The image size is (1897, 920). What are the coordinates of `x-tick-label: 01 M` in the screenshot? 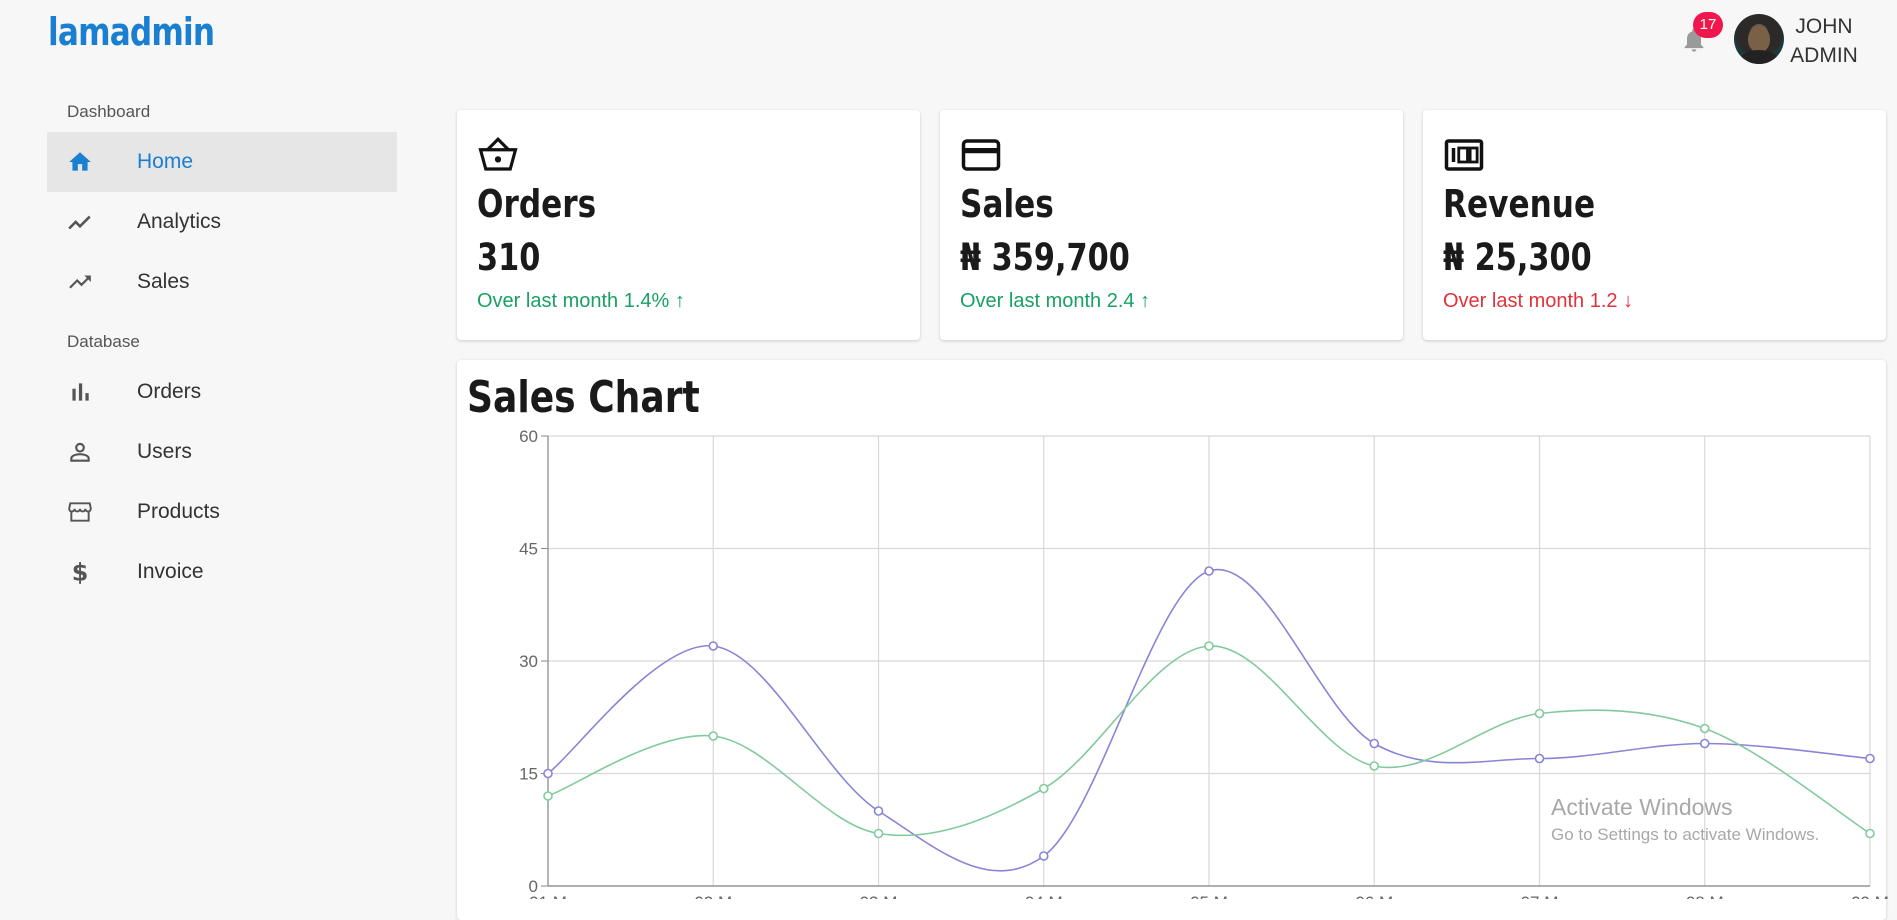 It's located at (548, 896).